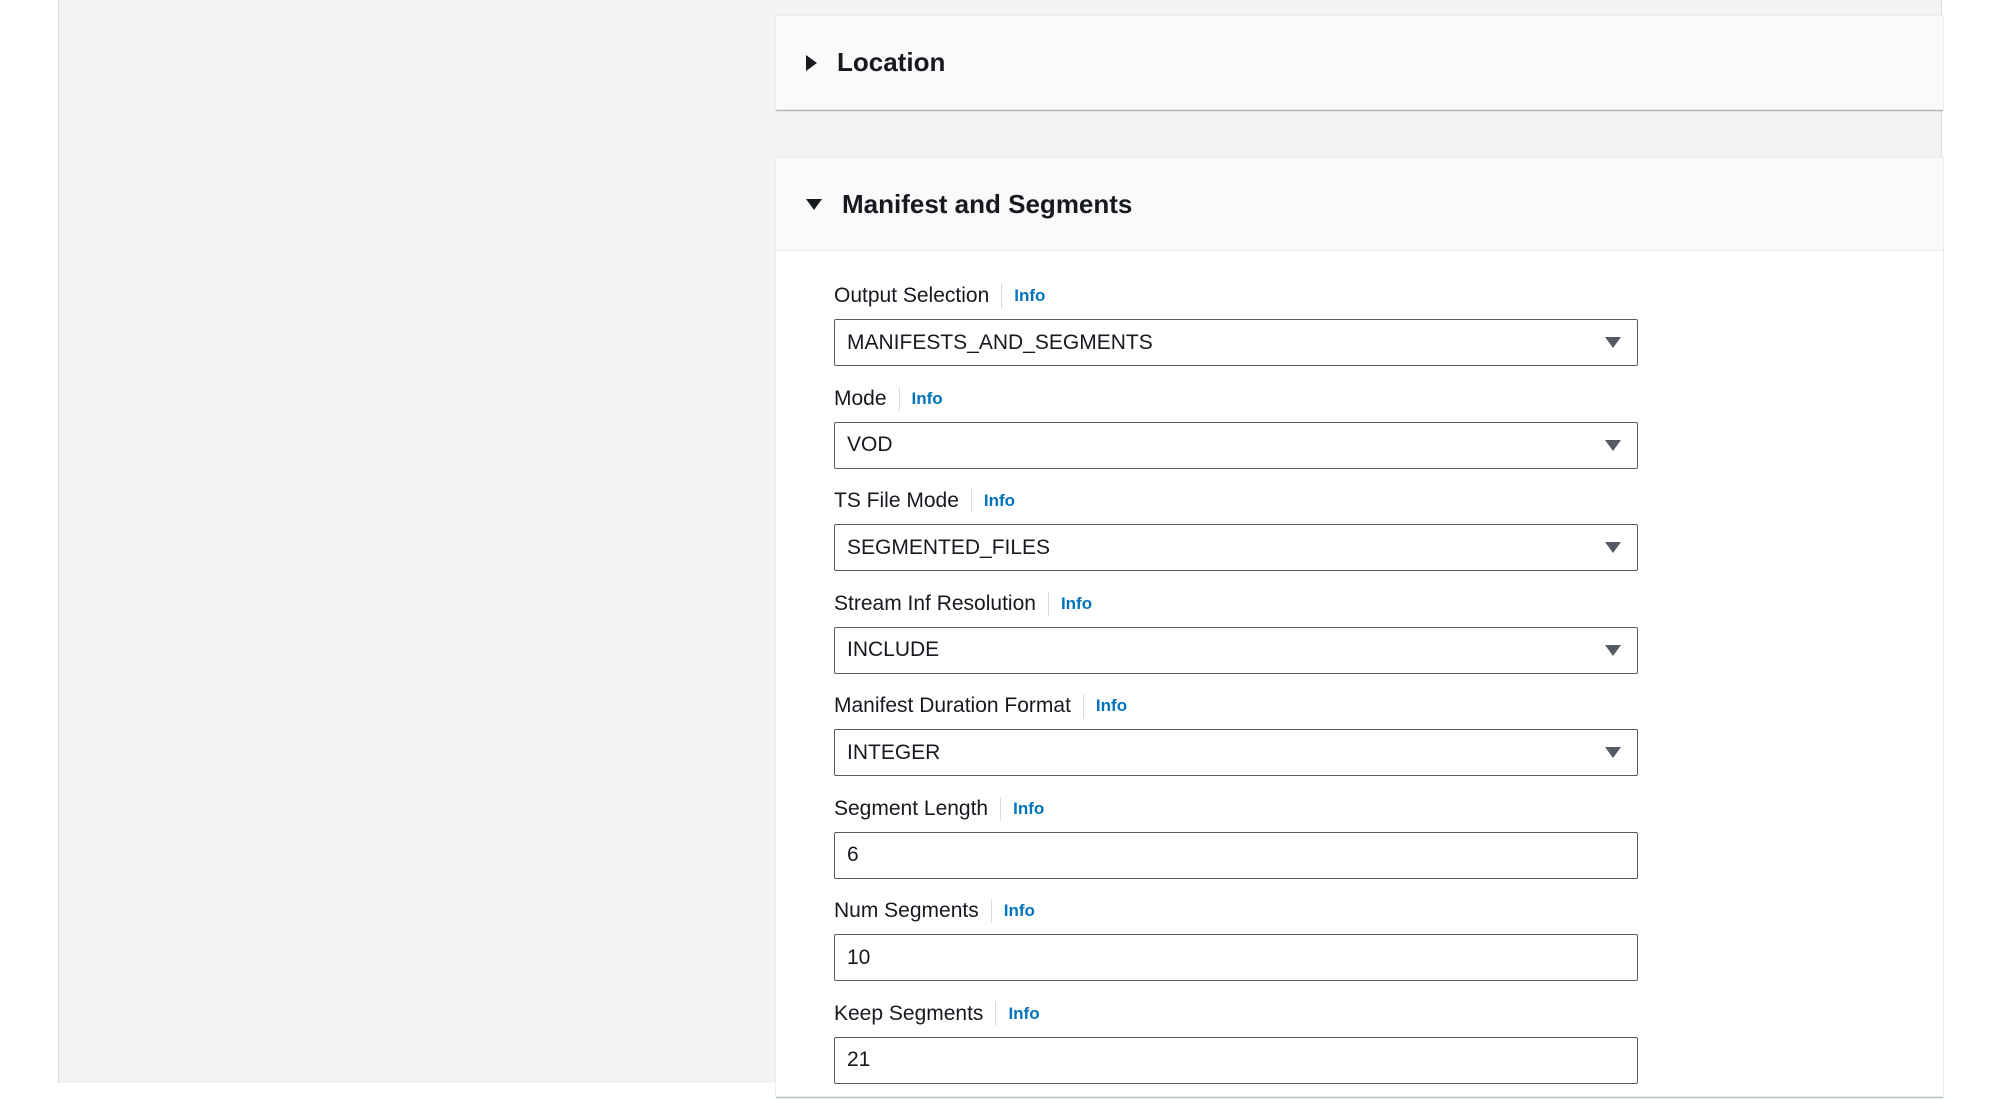  What do you see at coordinates (1236, 752) in the screenshot?
I see `manifest-duration-format-select: INTEGER` at bounding box center [1236, 752].